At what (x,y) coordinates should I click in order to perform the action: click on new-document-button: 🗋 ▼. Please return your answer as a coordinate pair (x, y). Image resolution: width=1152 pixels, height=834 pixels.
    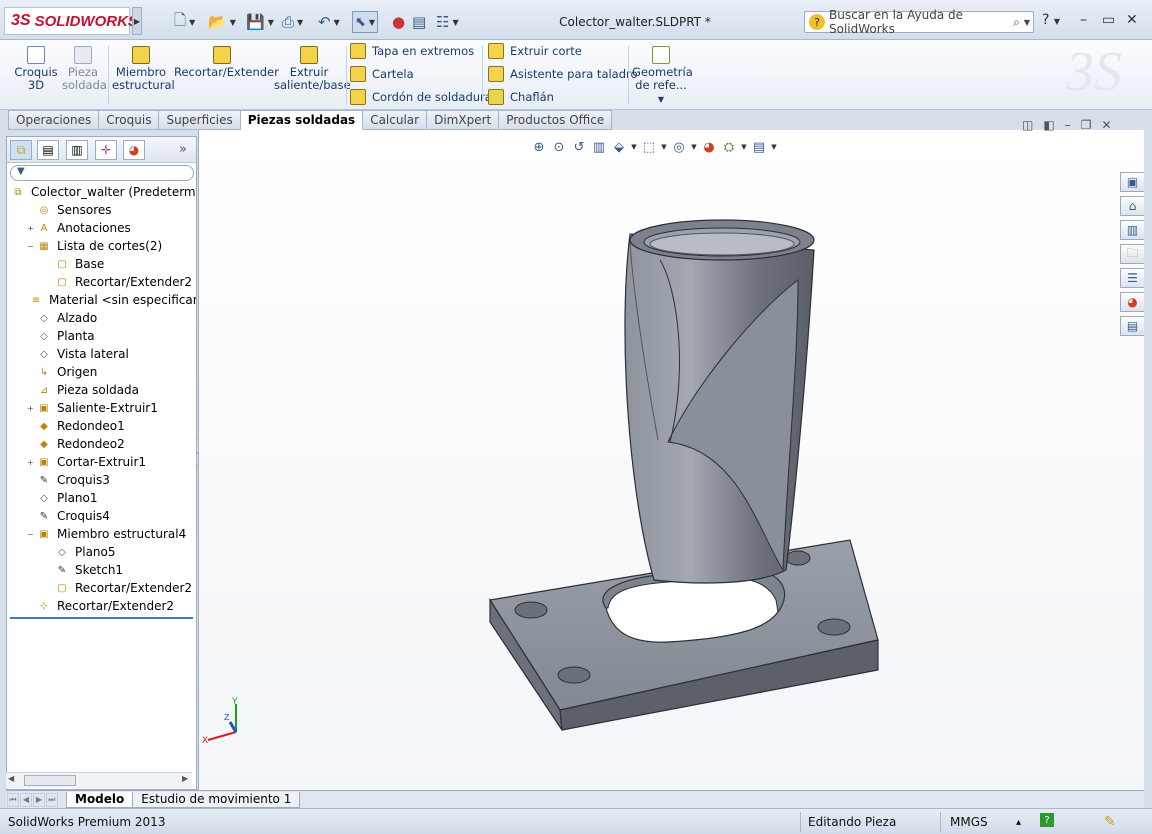
    Looking at the image, I should click on (184, 22).